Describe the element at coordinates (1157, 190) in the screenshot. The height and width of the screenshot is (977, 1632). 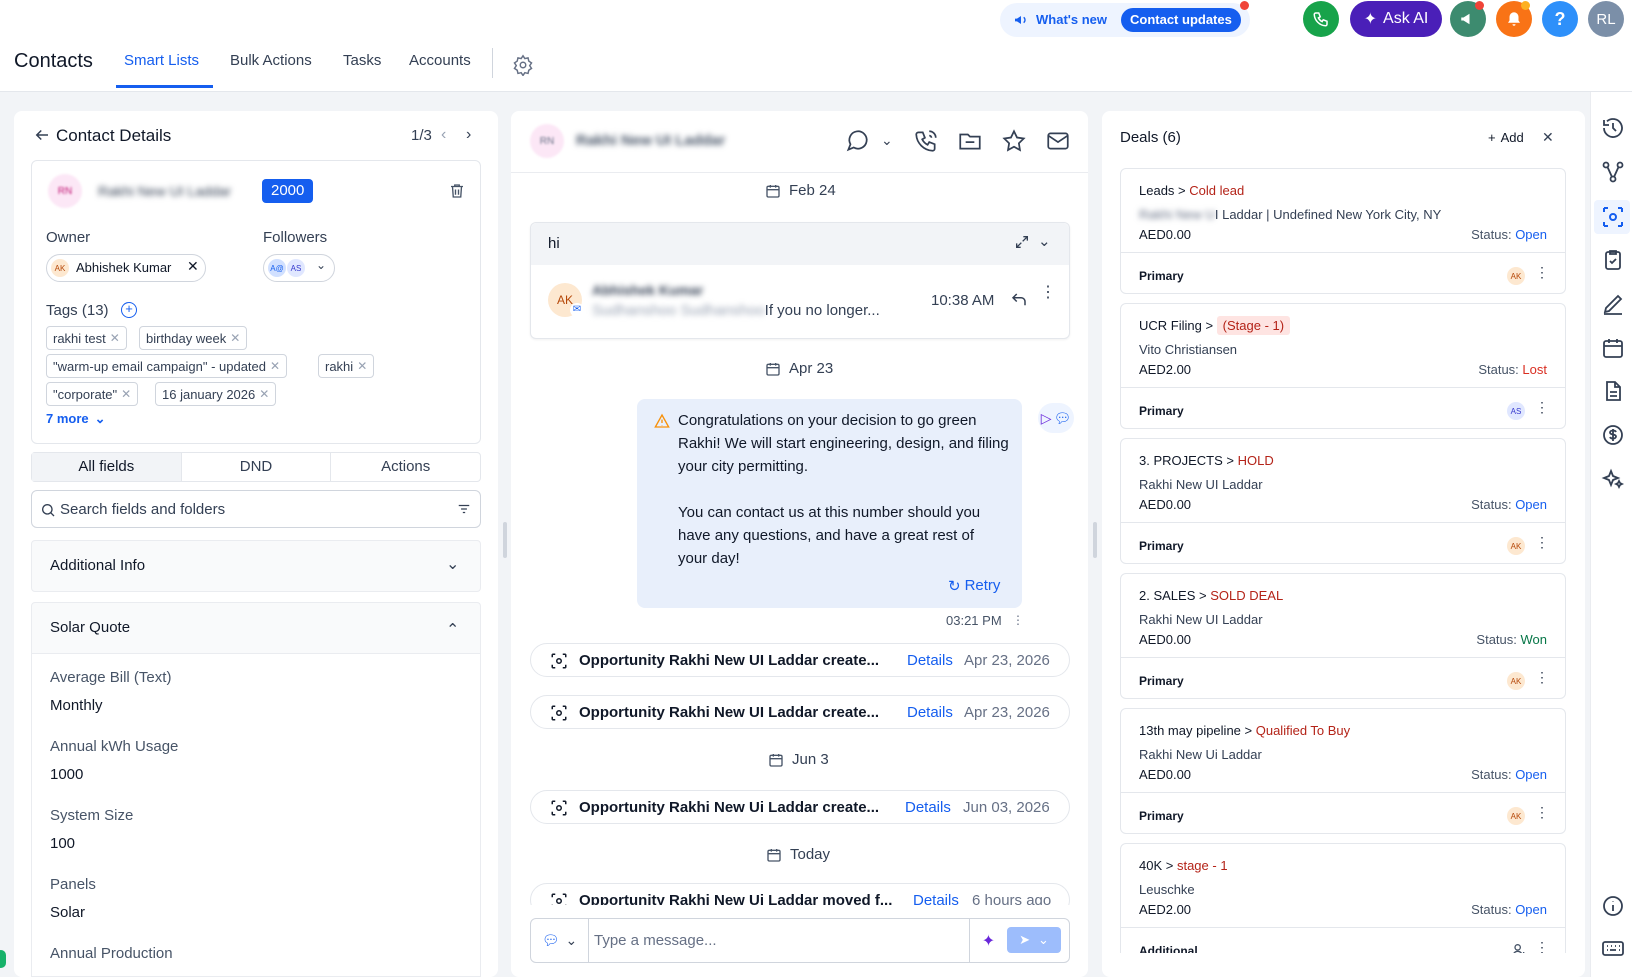
I see `pipeline-name: Leads` at that location.